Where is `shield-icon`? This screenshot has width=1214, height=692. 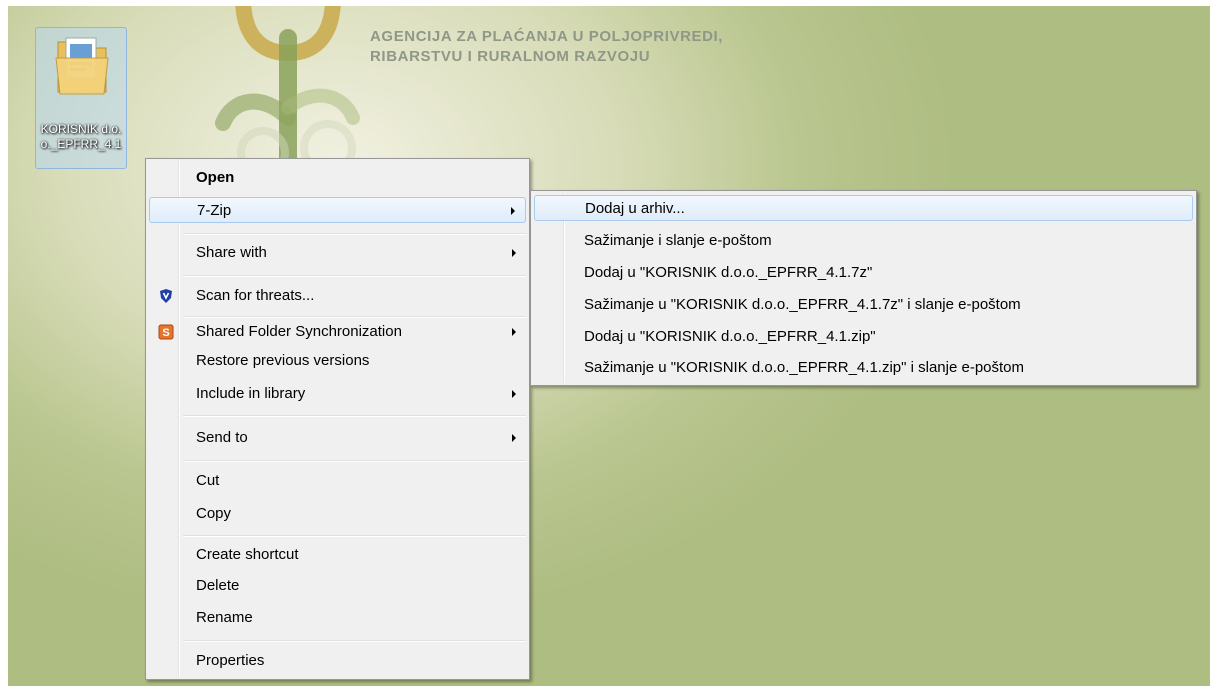
shield-icon is located at coordinates (166, 296).